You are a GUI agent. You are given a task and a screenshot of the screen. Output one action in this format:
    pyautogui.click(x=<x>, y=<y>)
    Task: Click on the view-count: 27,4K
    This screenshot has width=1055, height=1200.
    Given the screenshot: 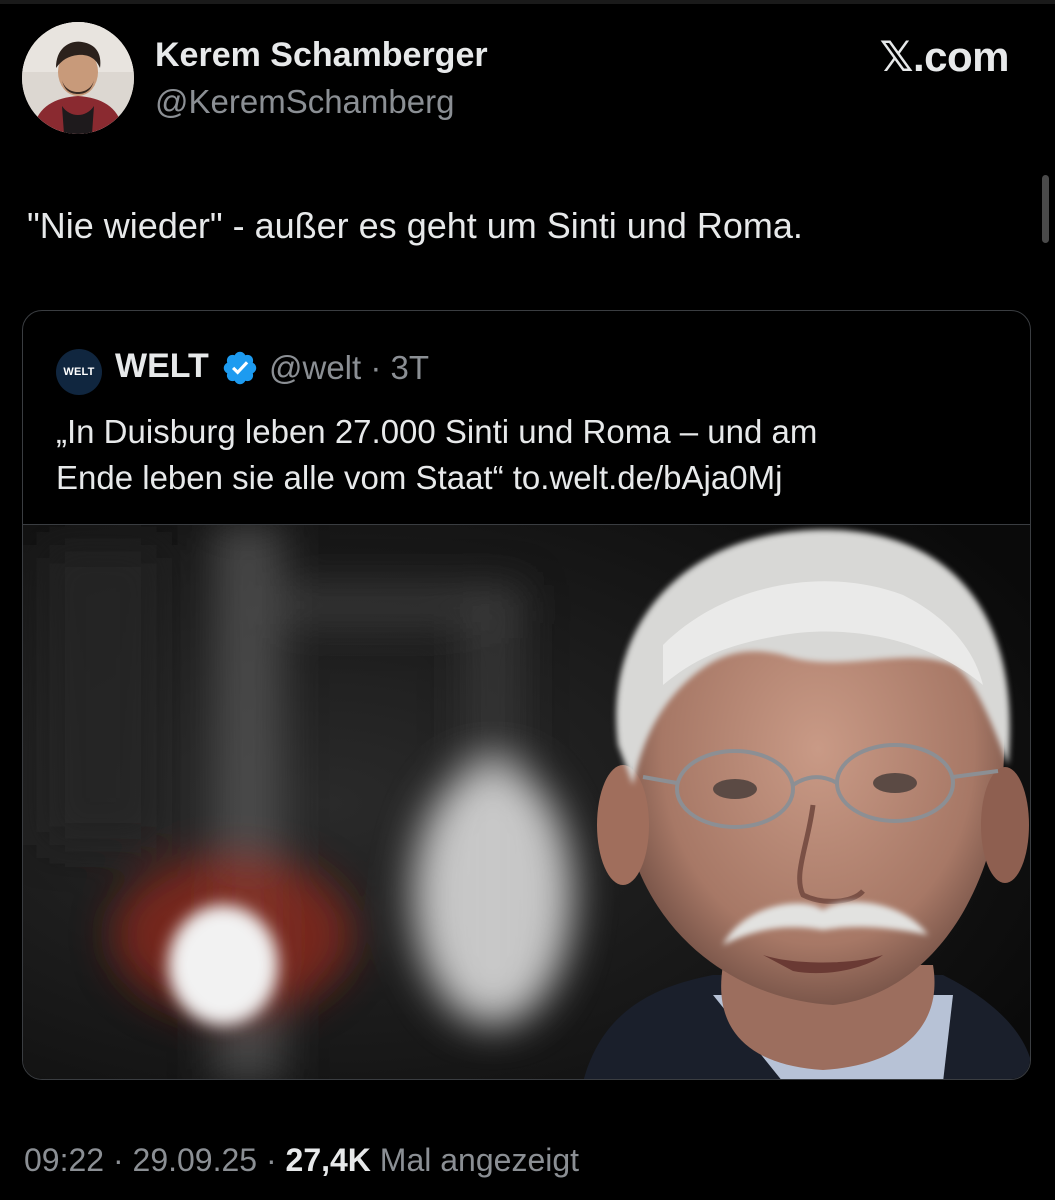 What is the action you would take?
    pyautogui.click(x=328, y=1160)
    